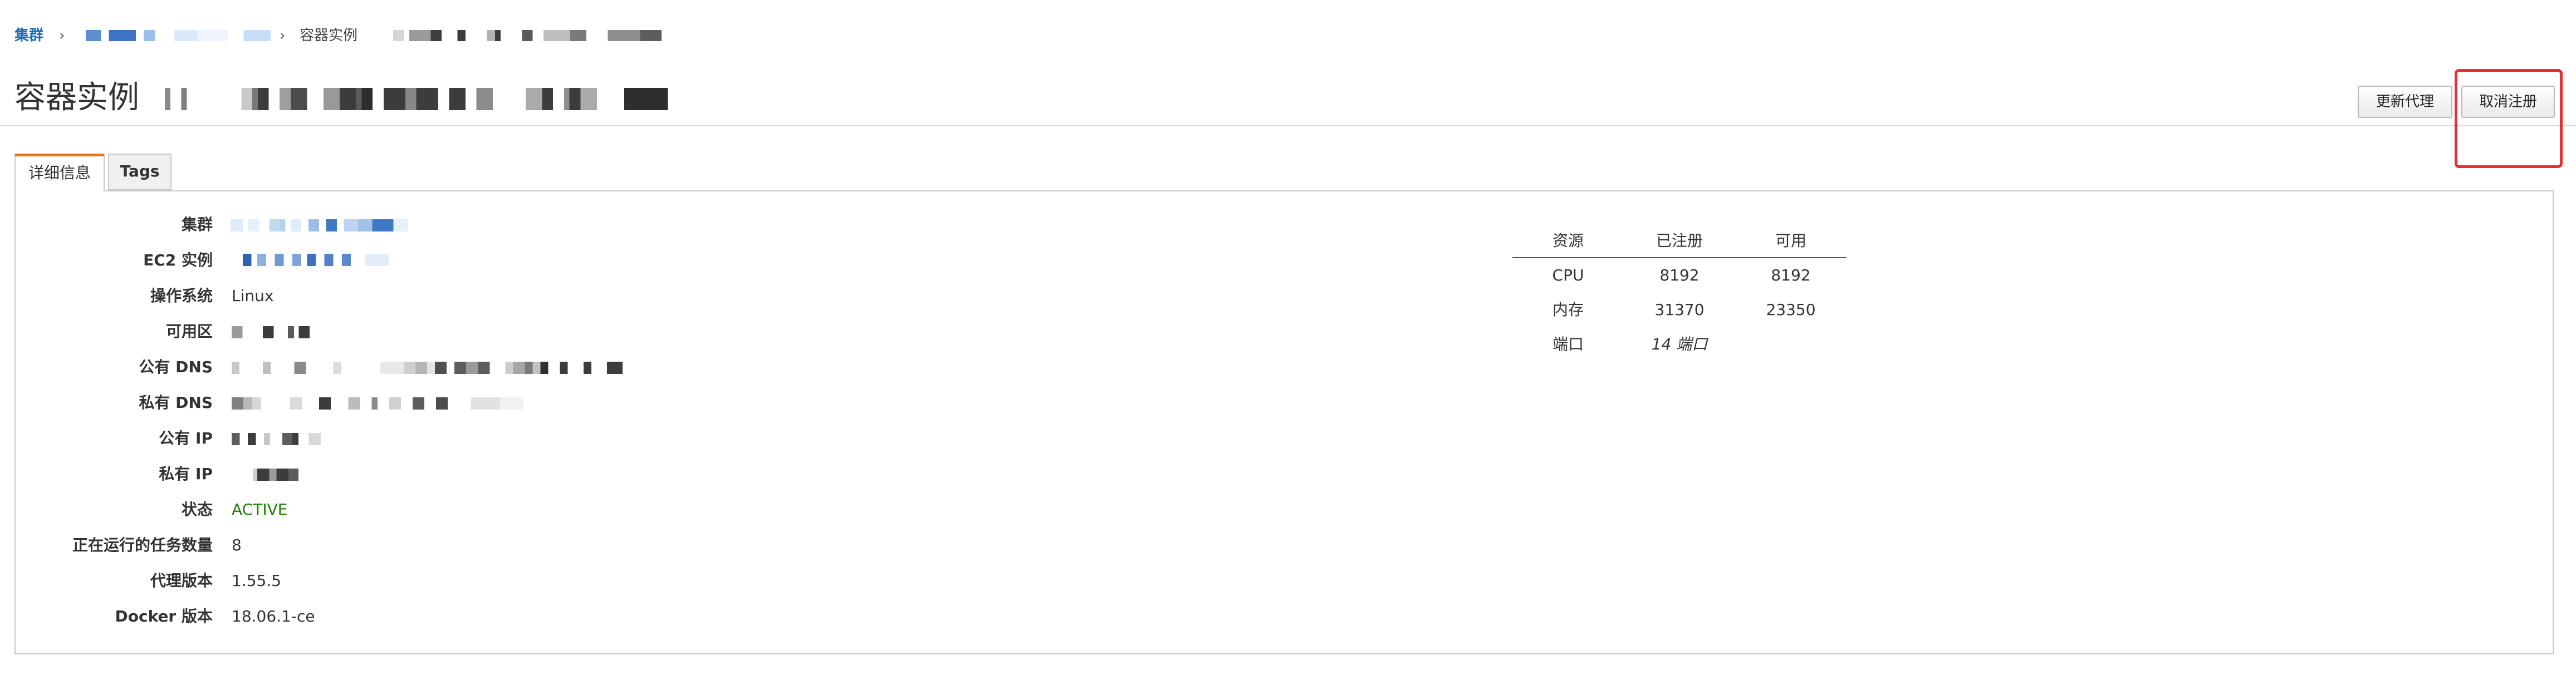  What do you see at coordinates (28, 35) in the screenshot?
I see `breadcrumb-cluster-link: 集群` at bounding box center [28, 35].